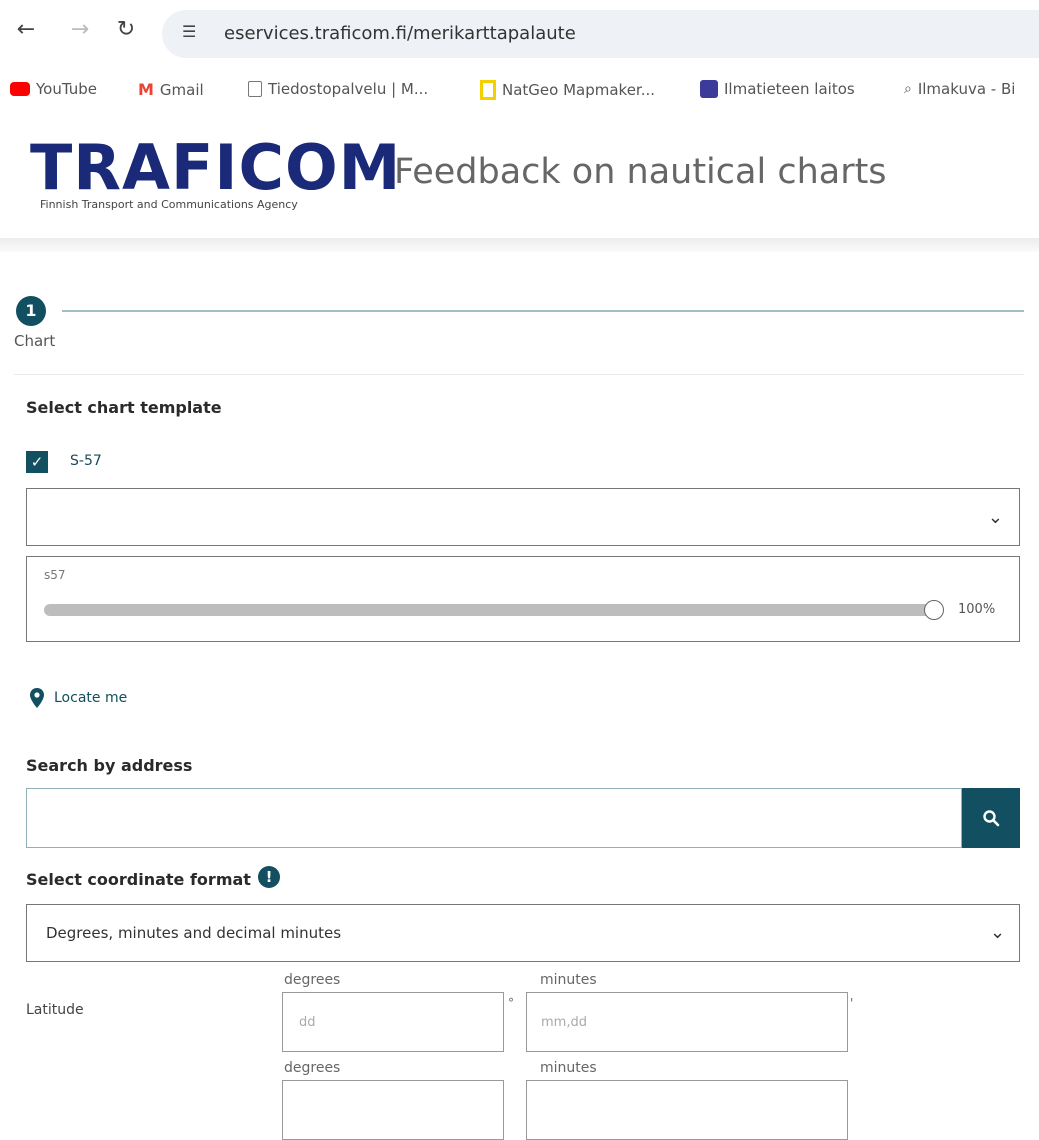 Image resolution: width=1039 pixels, height=1140 pixels. I want to click on traficom-logo: TRAFICOM, so click(215, 168).